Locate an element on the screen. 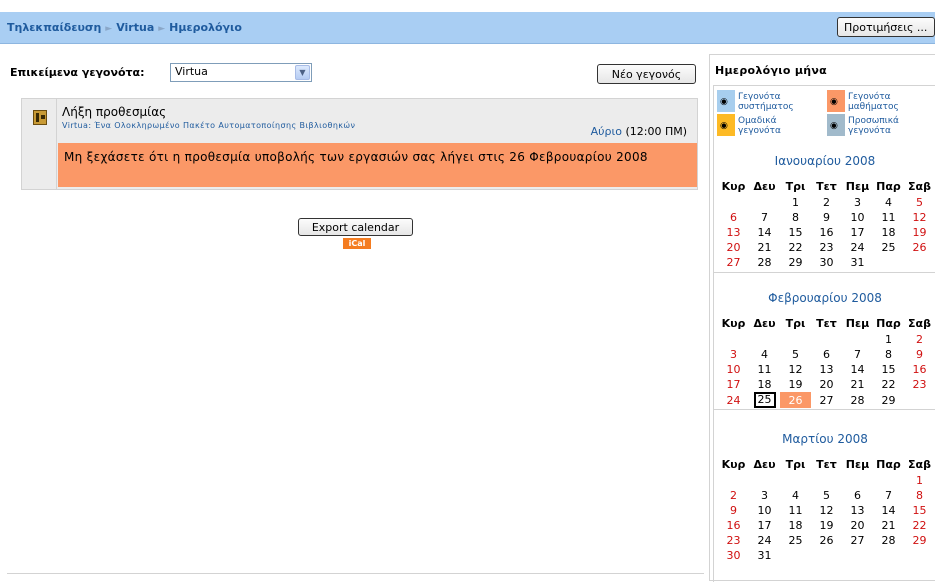 This screenshot has height=582, width=935. new-event-button: Νέο γεγονός is located at coordinates (646, 74).